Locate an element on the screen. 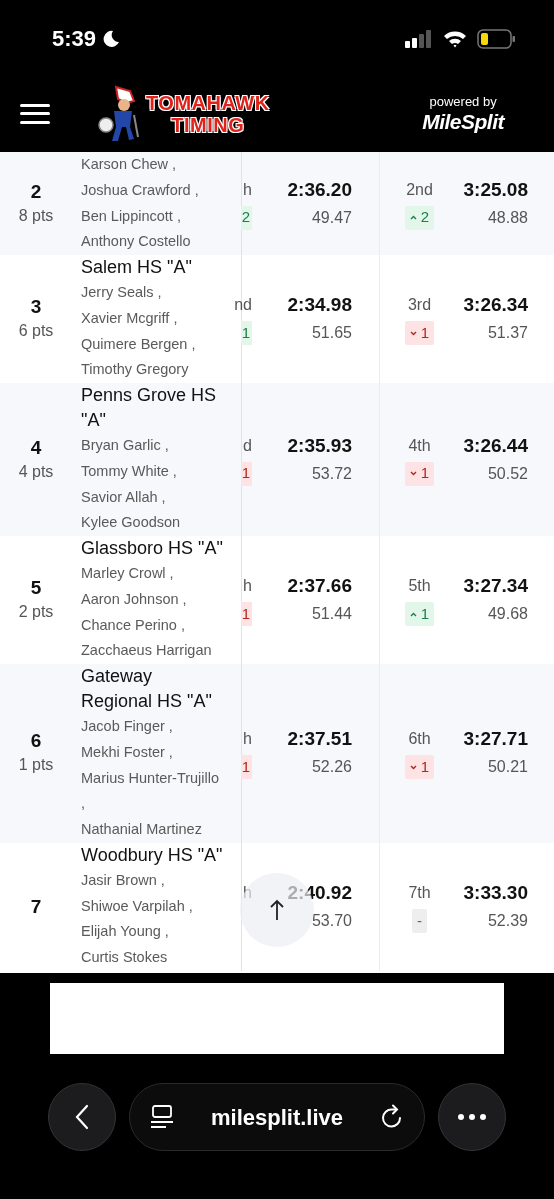  team-name: Glassboro HS "A" is located at coordinates (152, 548).